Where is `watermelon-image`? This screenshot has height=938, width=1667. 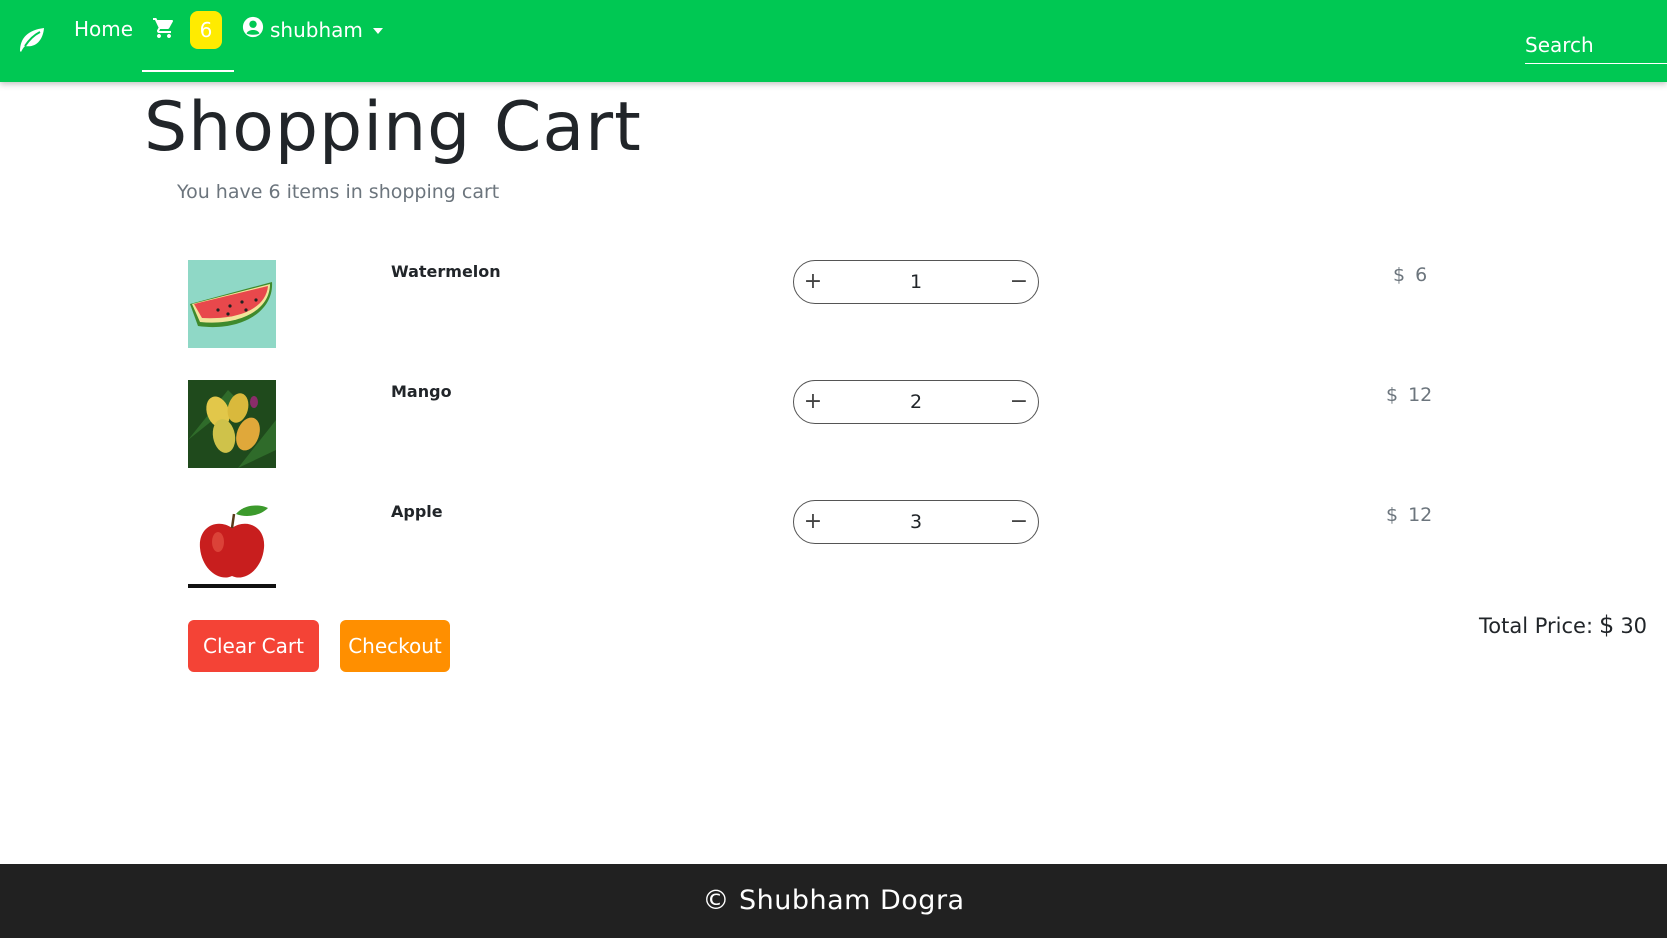
watermelon-image is located at coordinates (232, 304).